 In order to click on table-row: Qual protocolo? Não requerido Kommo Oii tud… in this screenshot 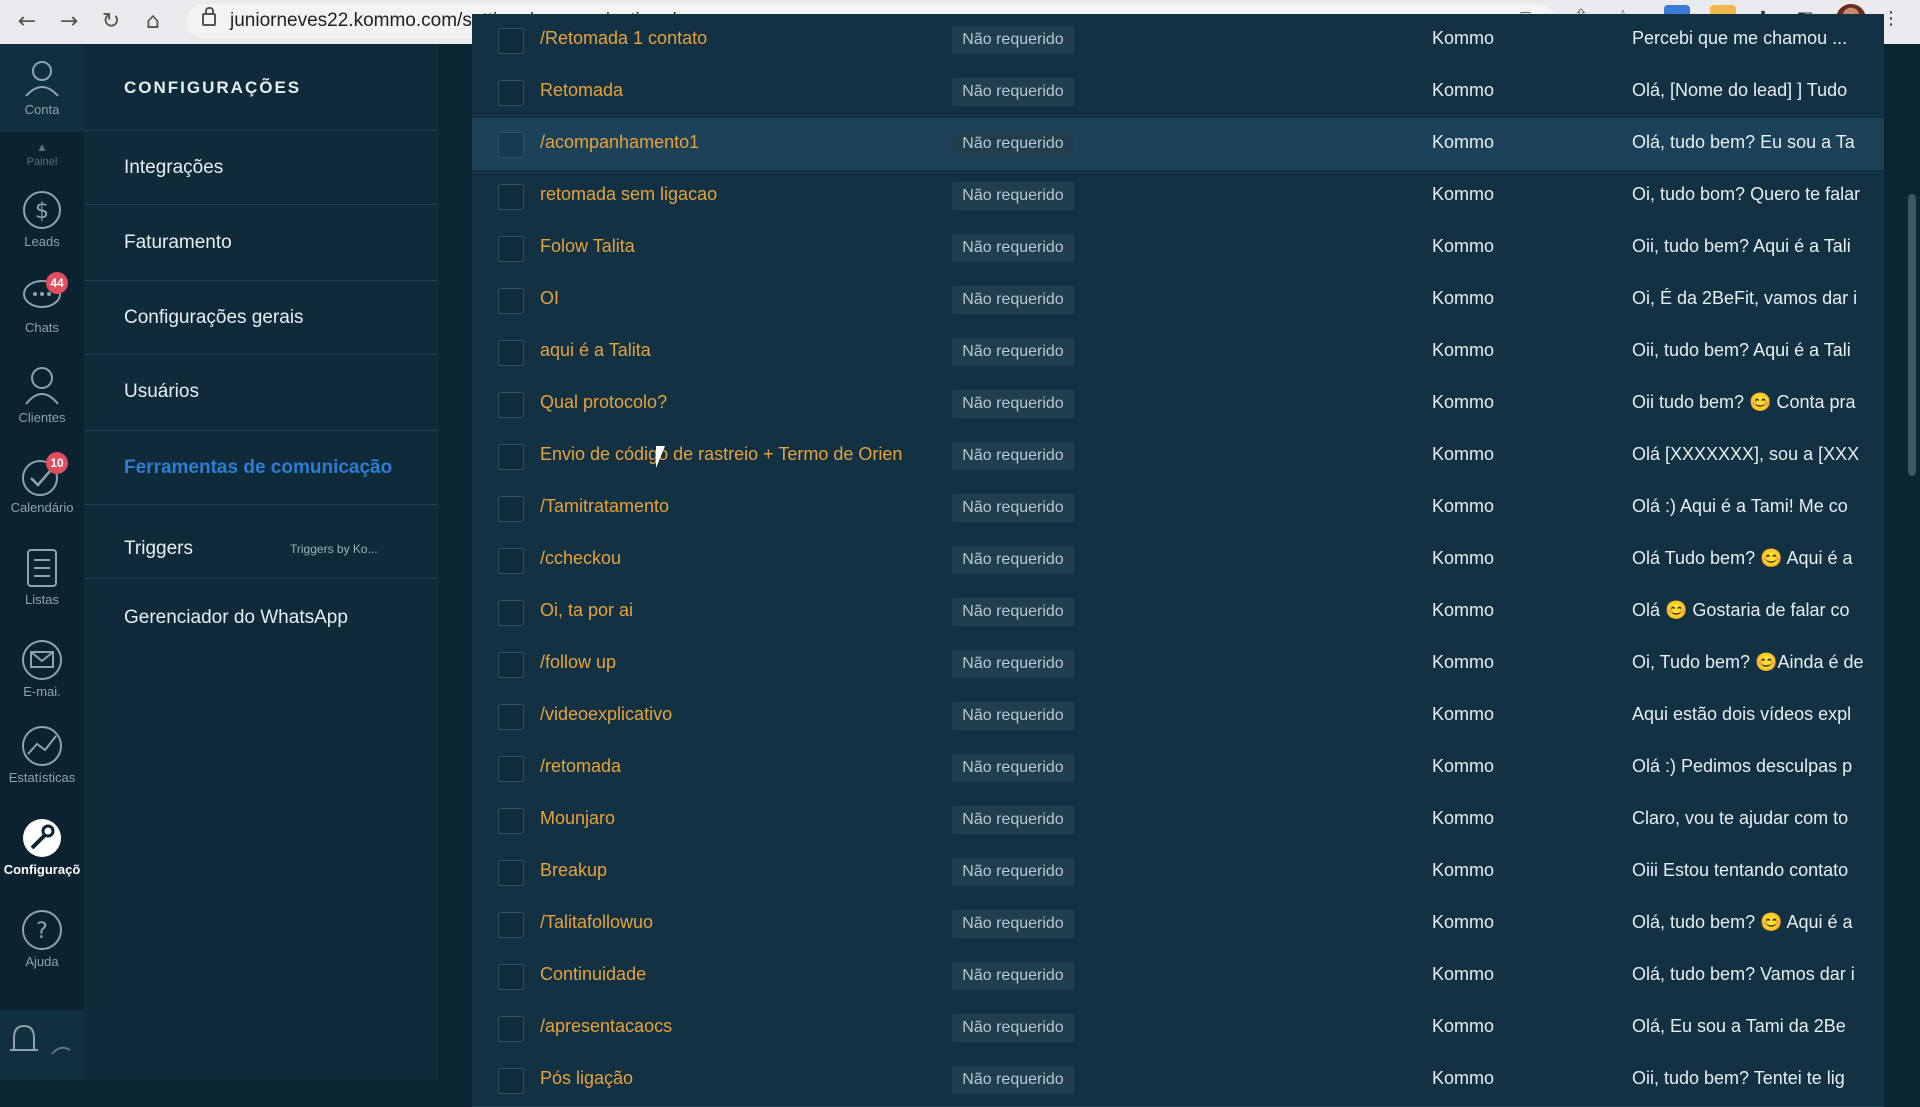, I will do `click(1178, 404)`.